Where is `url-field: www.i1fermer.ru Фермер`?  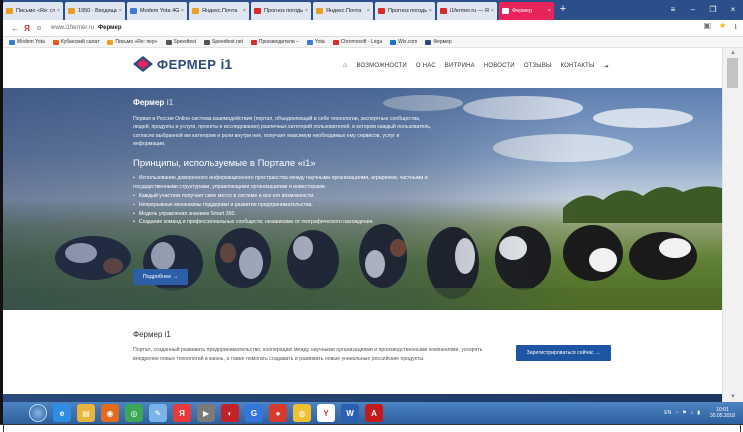 url-field: www.i1fermer.ru Фермер is located at coordinates (86, 28).